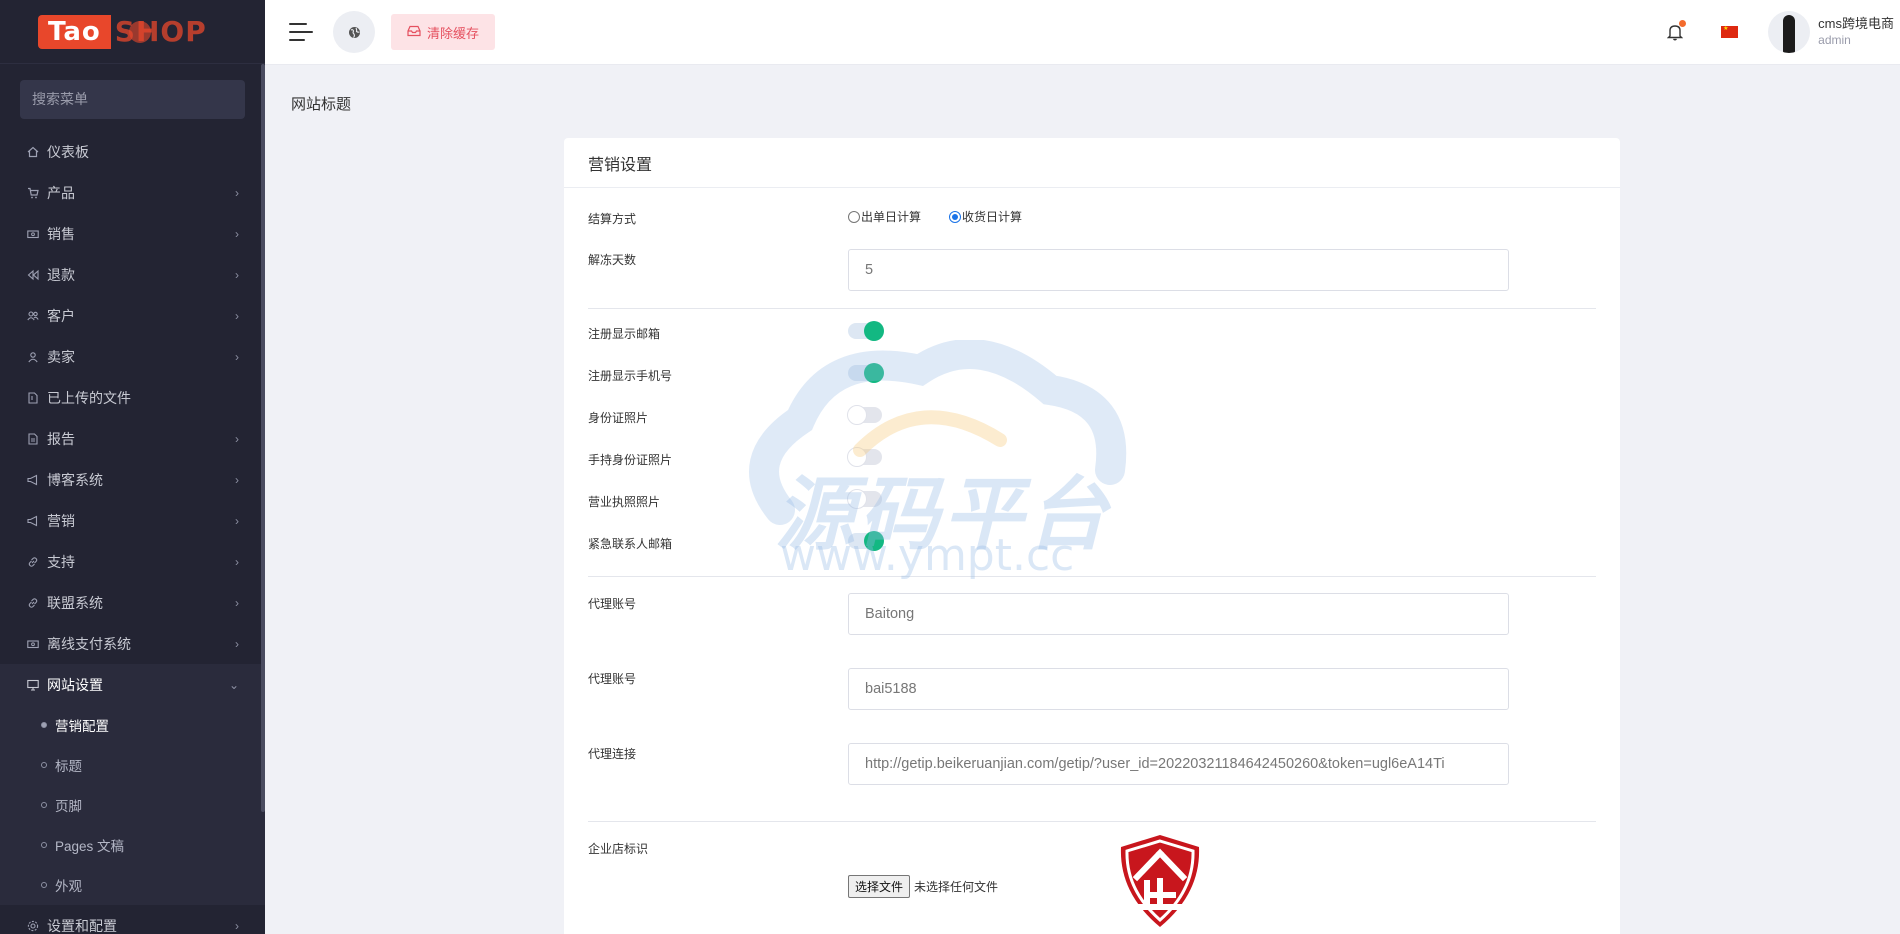 The image size is (1900, 934). Describe the element at coordinates (132, 274) in the screenshot. I see `sidebar-item-refunds: 退款 ›` at that location.